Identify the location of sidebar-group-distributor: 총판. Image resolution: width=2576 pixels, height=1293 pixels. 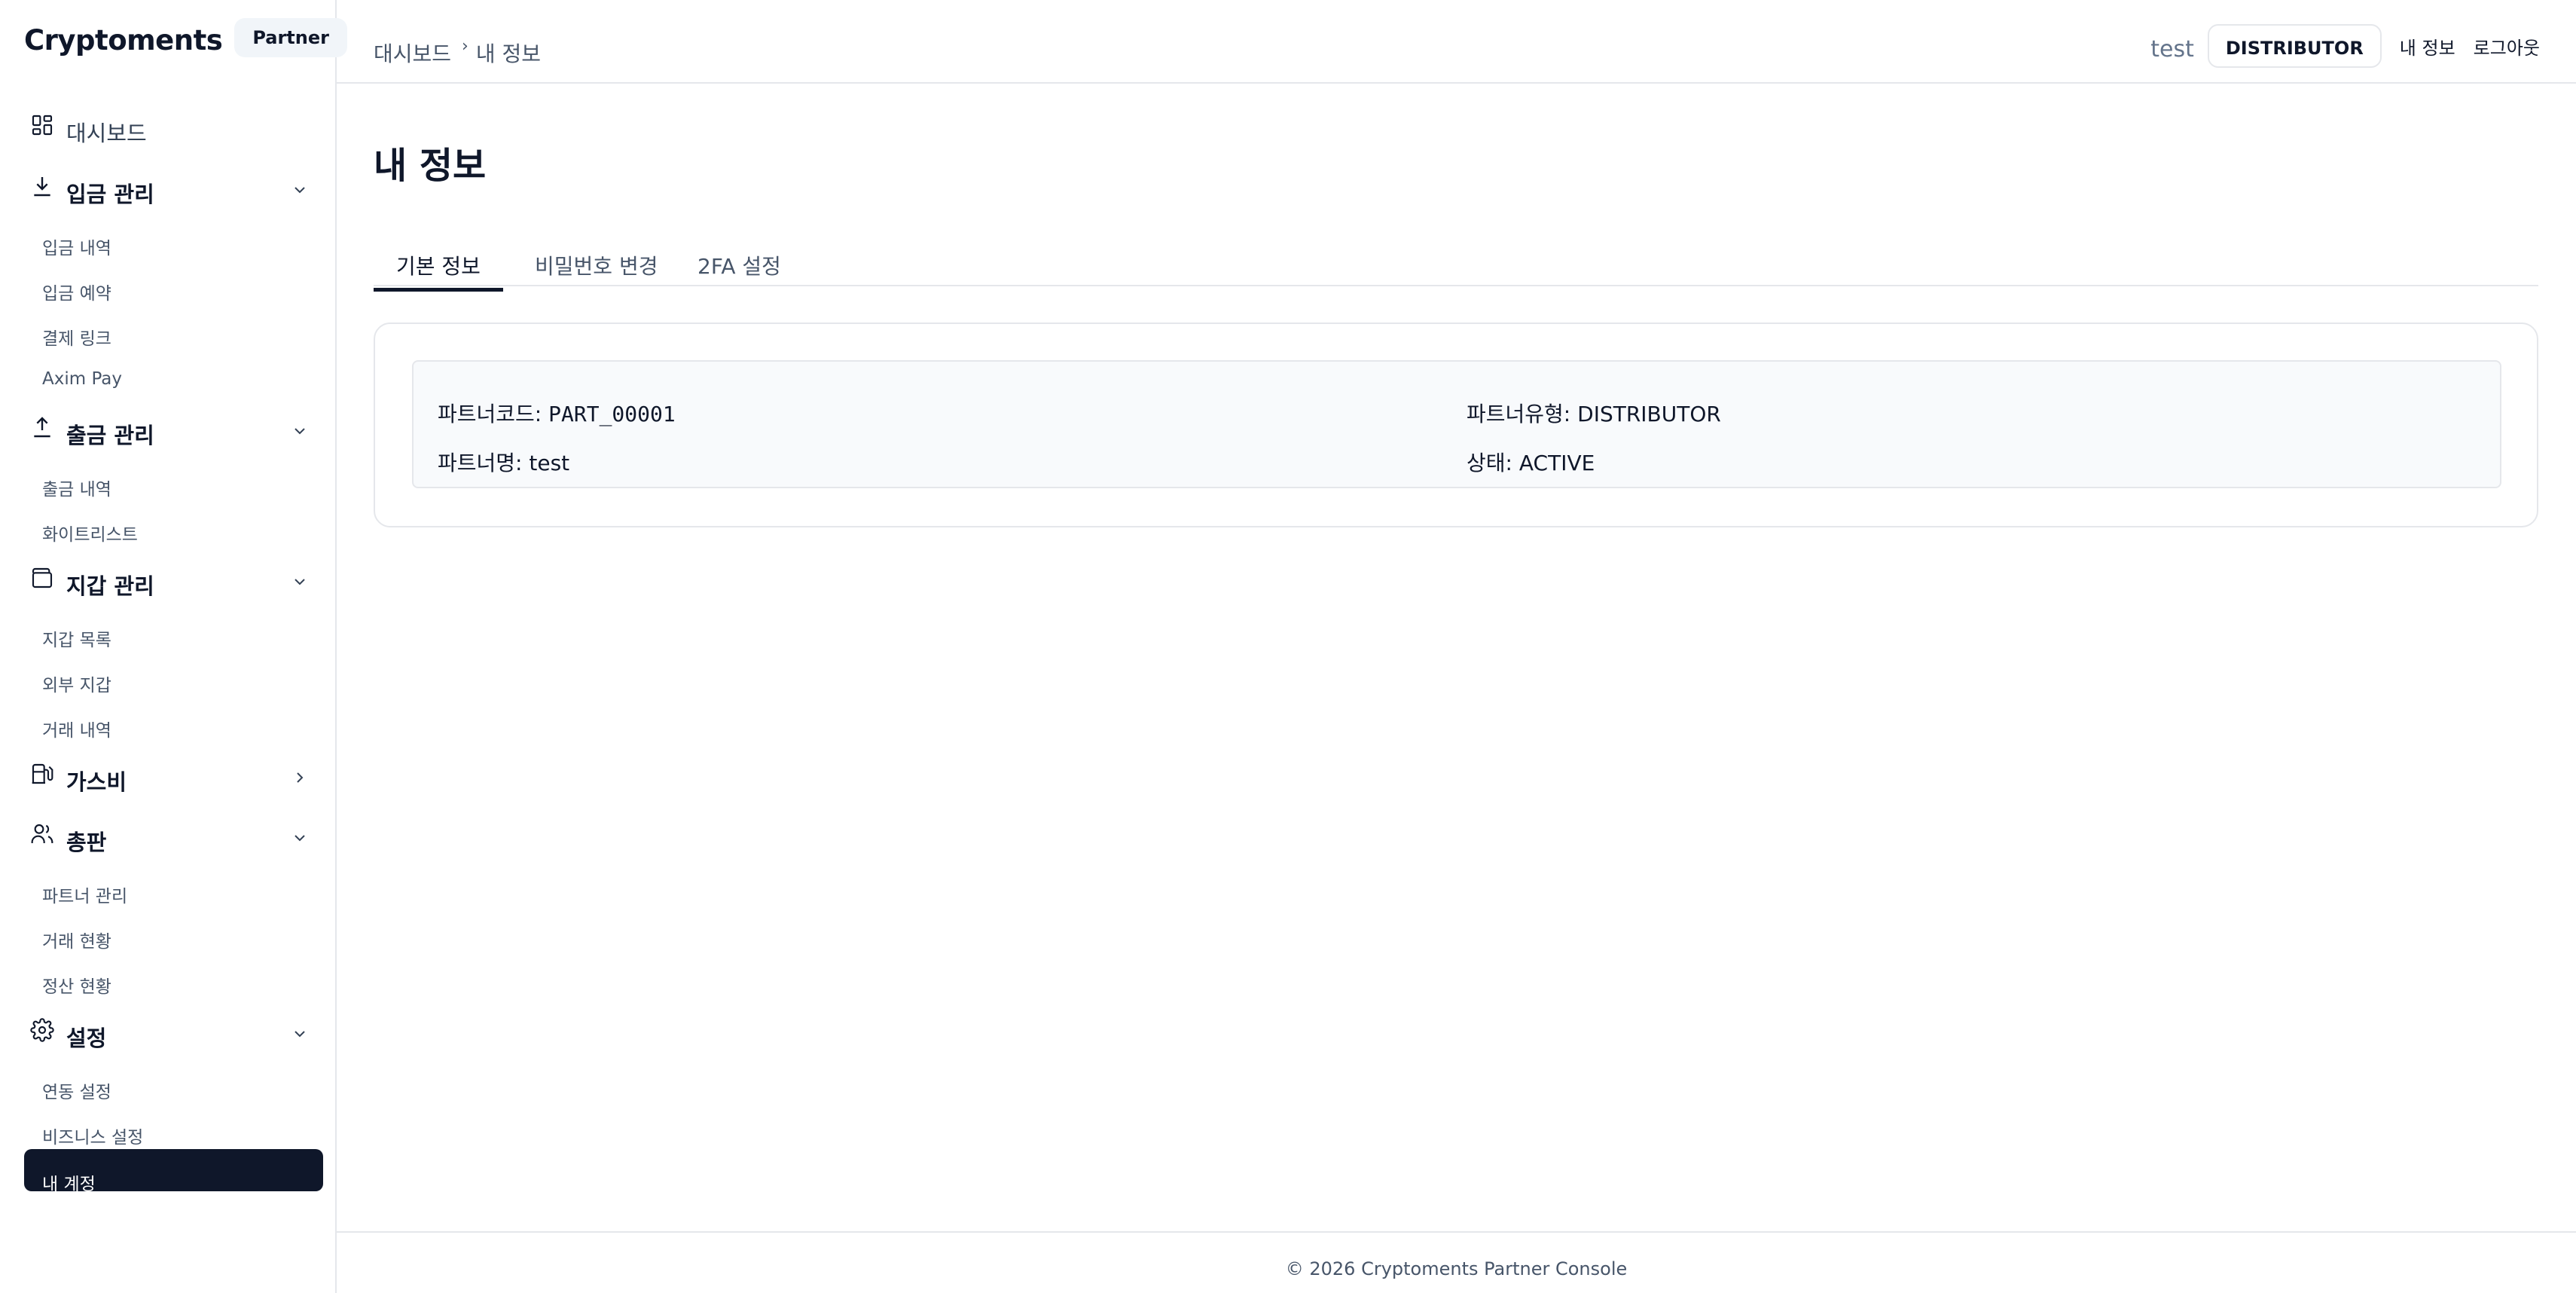
(170, 841).